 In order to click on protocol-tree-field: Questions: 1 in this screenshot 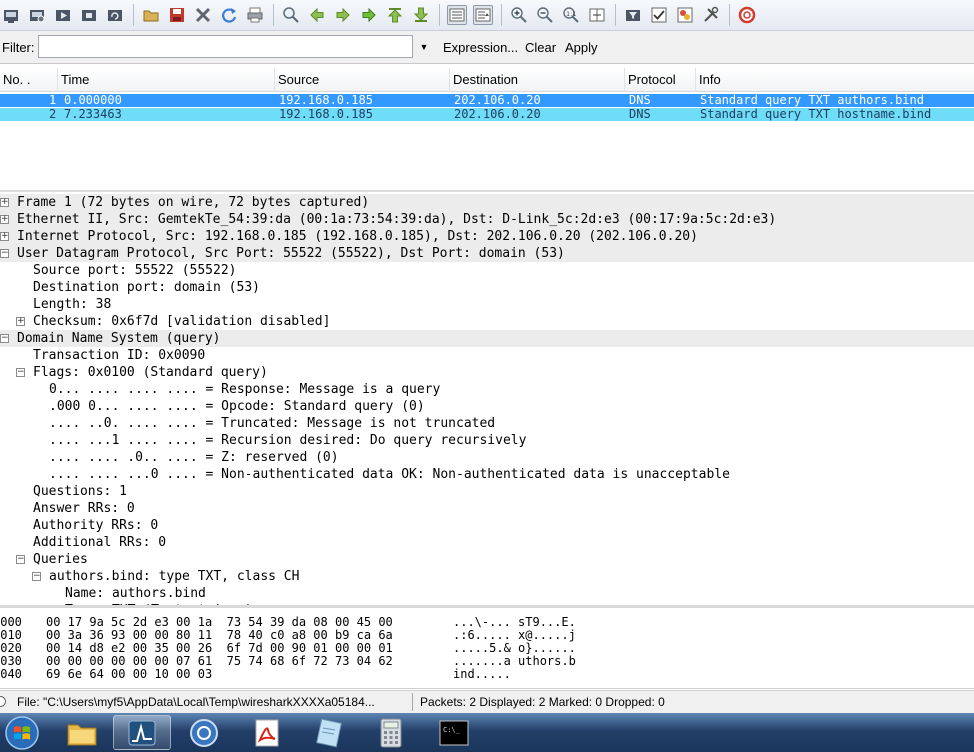, I will do `click(487, 491)`.